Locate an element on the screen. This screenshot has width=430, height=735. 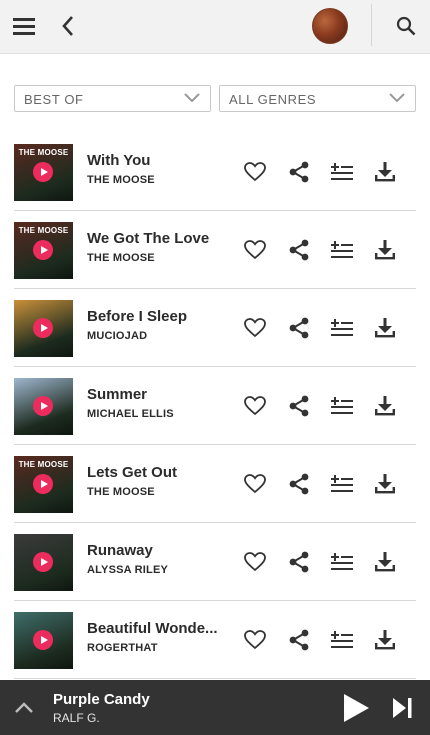
period-filter-label: BEST OF is located at coordinates (54, 99).